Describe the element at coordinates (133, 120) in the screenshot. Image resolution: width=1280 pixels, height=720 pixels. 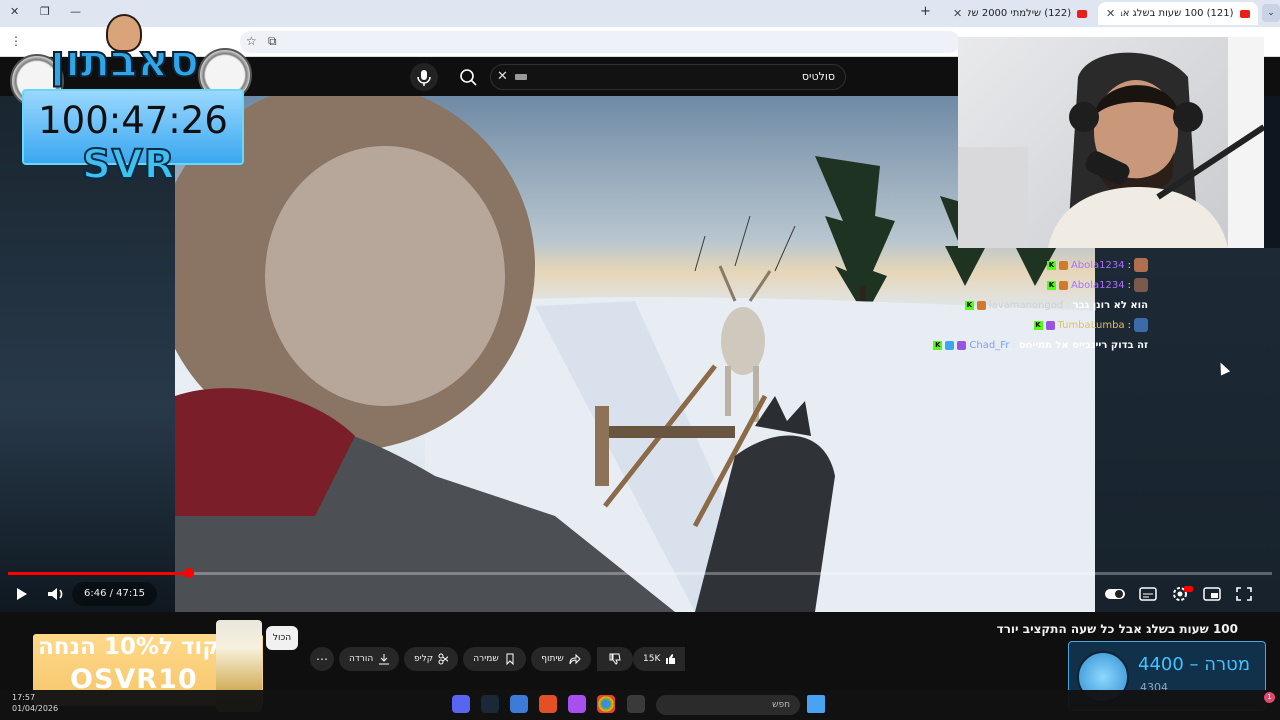
I see `timer-value: 100:47:26` at that location.